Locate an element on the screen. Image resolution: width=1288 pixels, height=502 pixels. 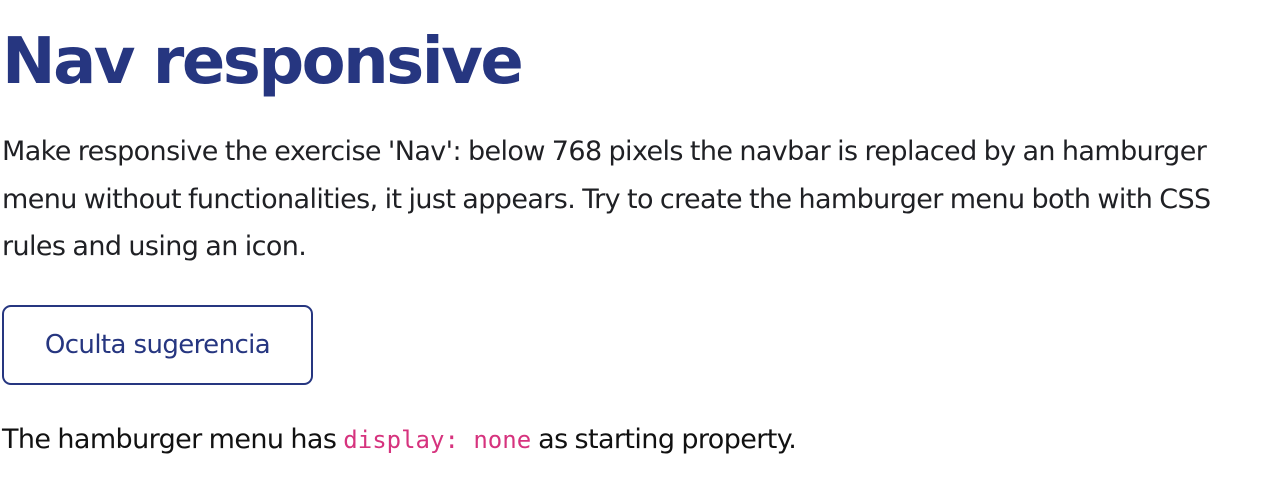
page-title: Nav responsive is located at coordinates (263, 62).